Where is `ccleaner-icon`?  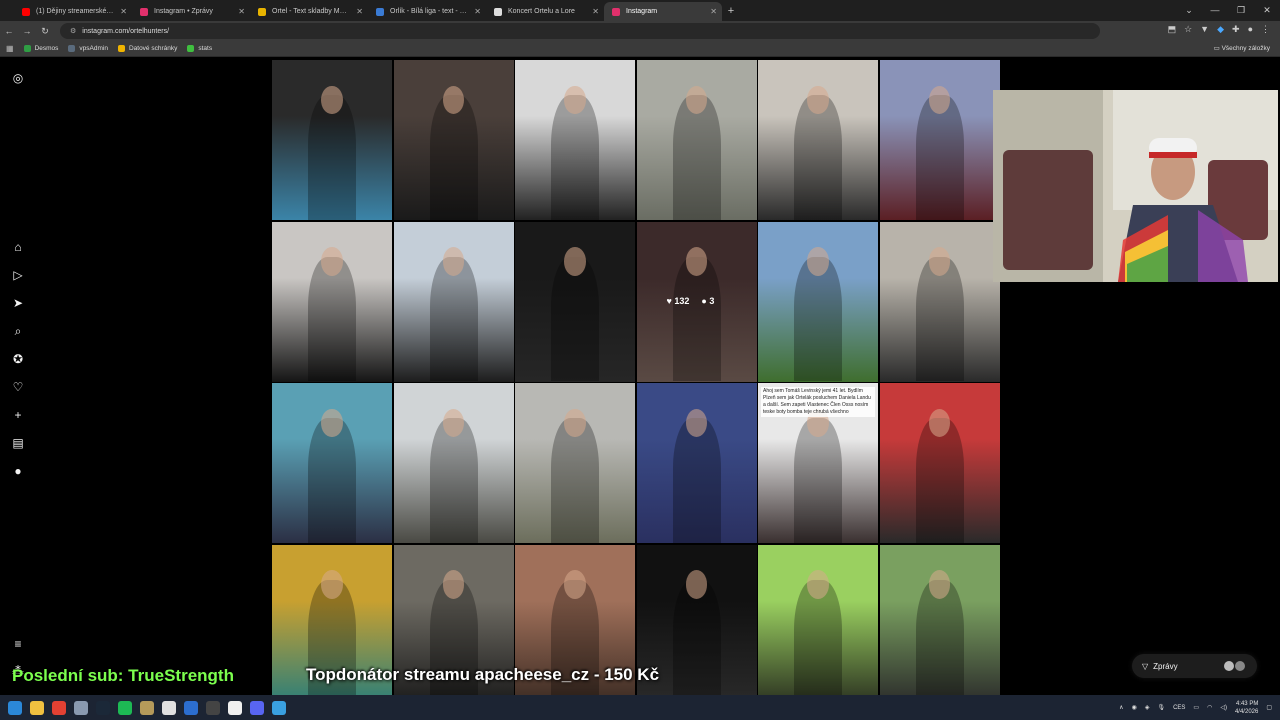
ccleaner-icon is located at coordinates (169, 707).